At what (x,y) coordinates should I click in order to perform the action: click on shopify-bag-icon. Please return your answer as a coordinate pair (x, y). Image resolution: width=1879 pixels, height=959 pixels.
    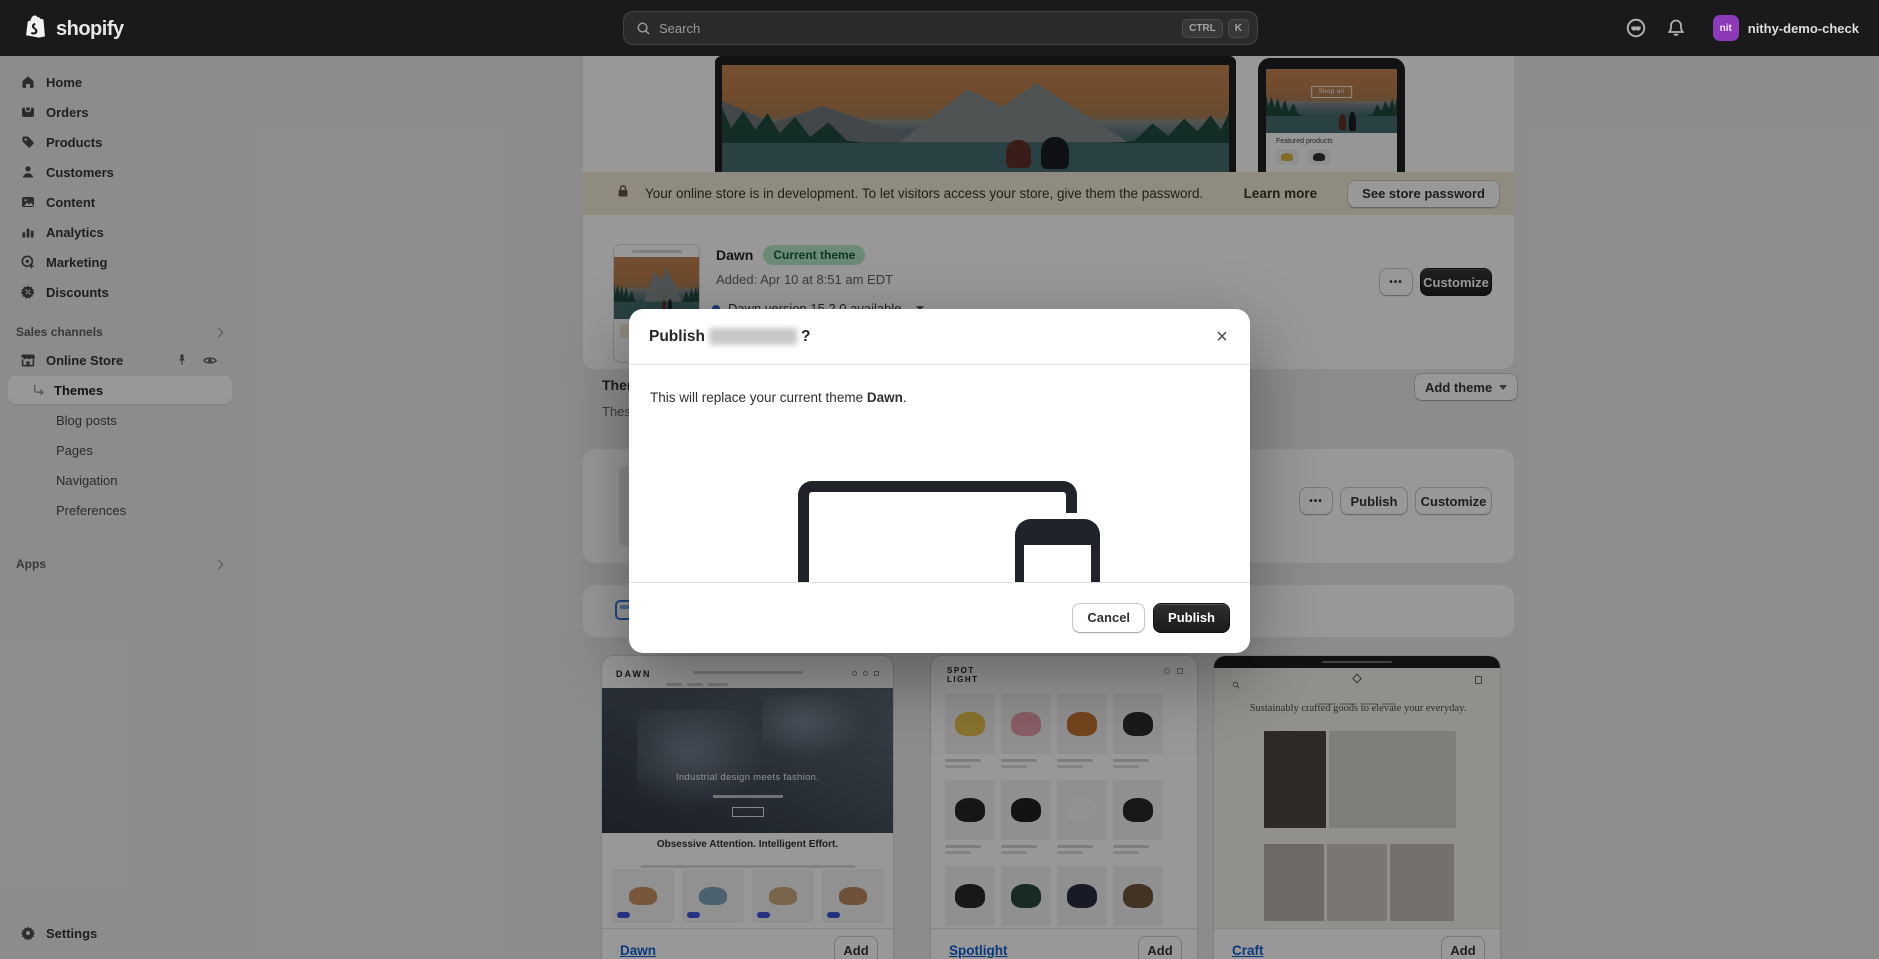
    Looking at the image, I should click on (35, 26).